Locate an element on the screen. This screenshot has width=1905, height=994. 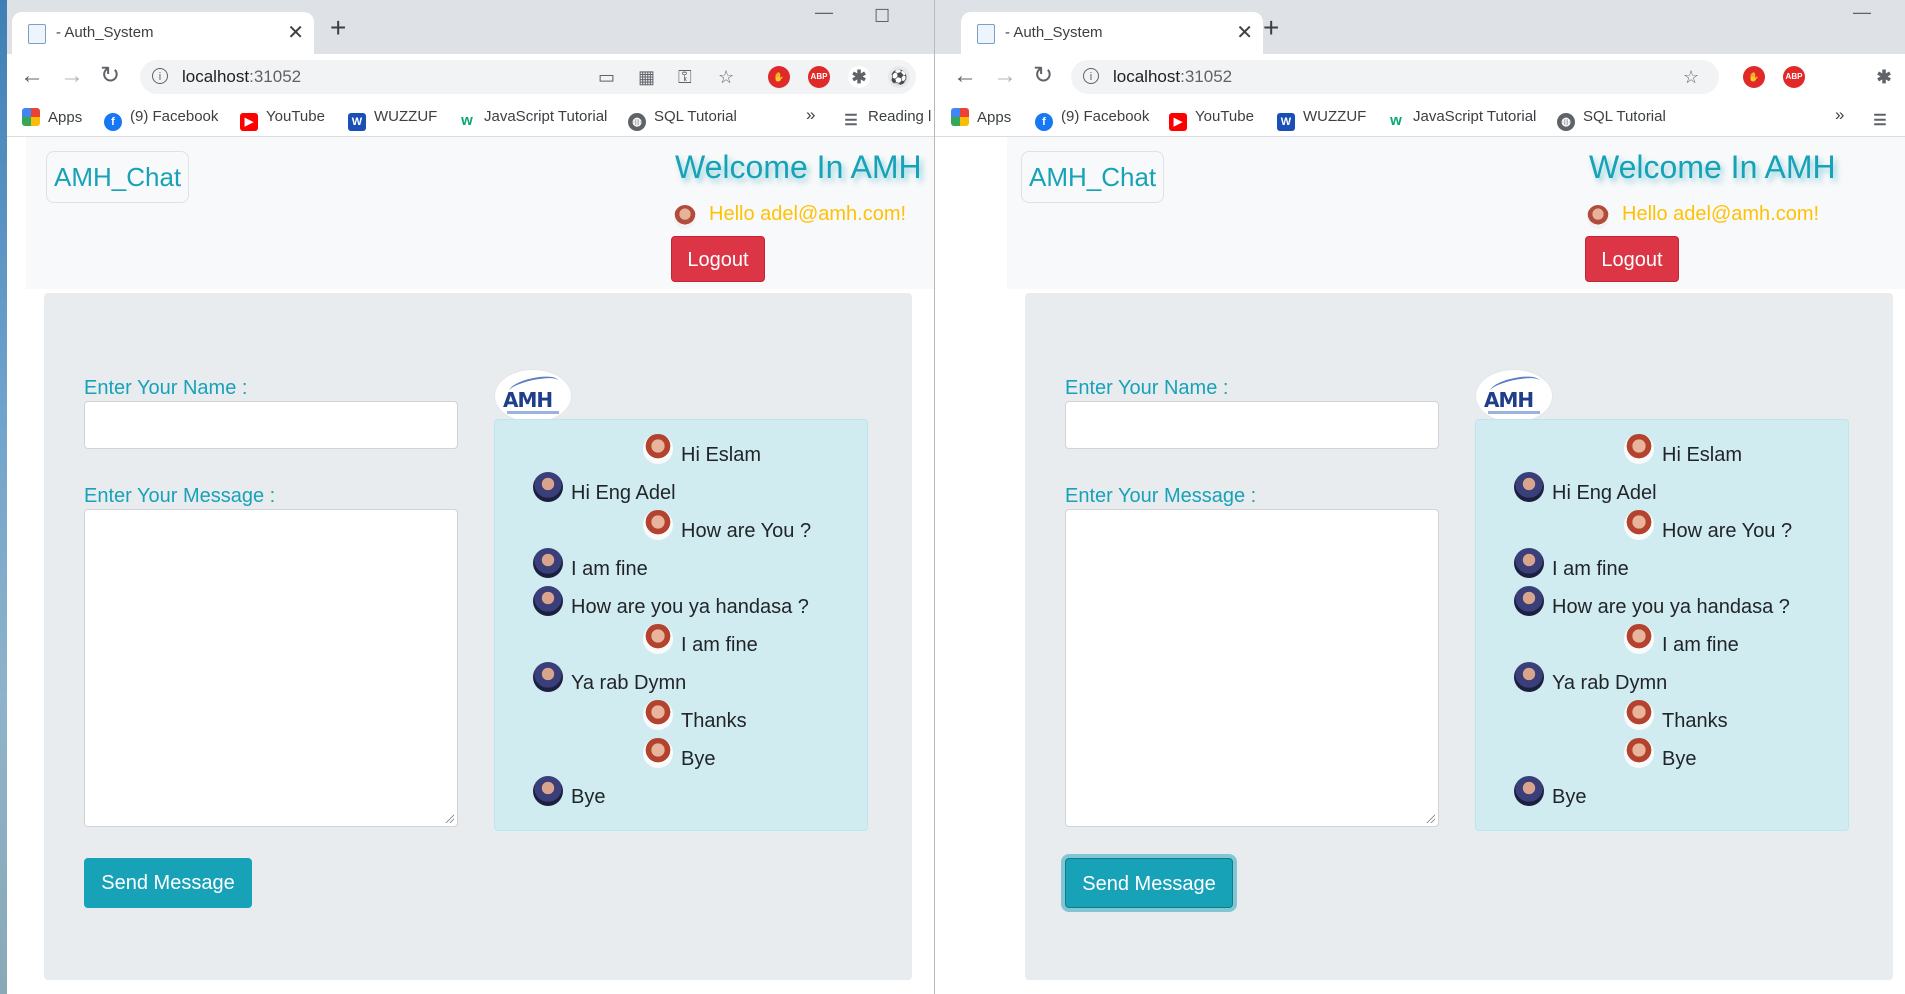
maximize-icon: ☐ is located at coordinates (882, 16).